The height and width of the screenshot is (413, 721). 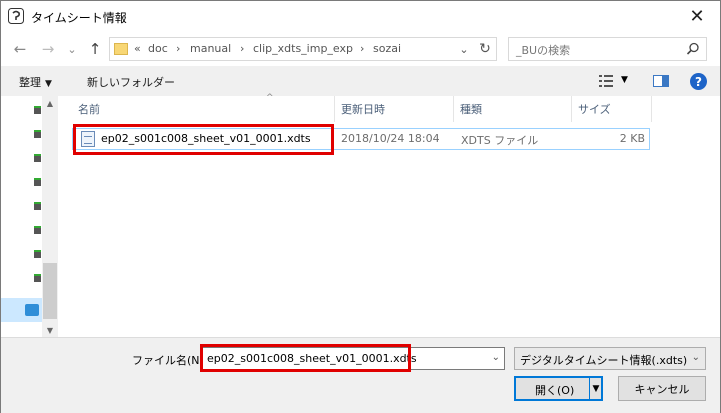 What do you see at coordinates (79, 18) in the screenshot?
I see `window-title: タイムシート情報` at bounding box center [79, 18].